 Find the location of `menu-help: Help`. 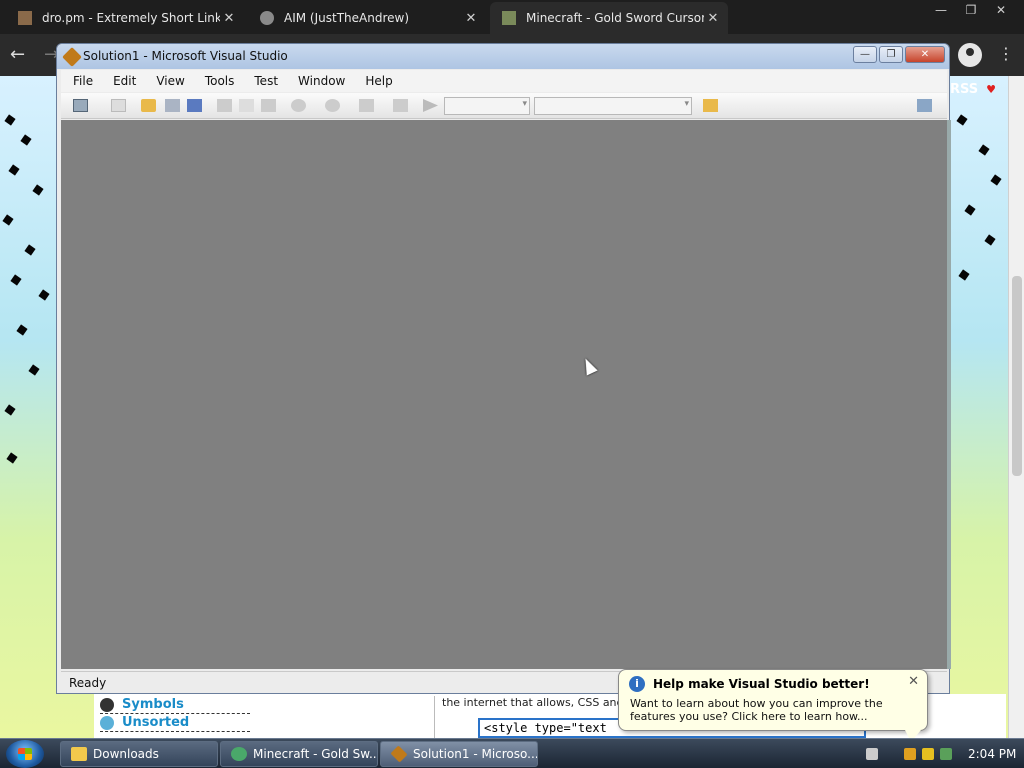

menu-help: Help is located at coordinates (376, 81).